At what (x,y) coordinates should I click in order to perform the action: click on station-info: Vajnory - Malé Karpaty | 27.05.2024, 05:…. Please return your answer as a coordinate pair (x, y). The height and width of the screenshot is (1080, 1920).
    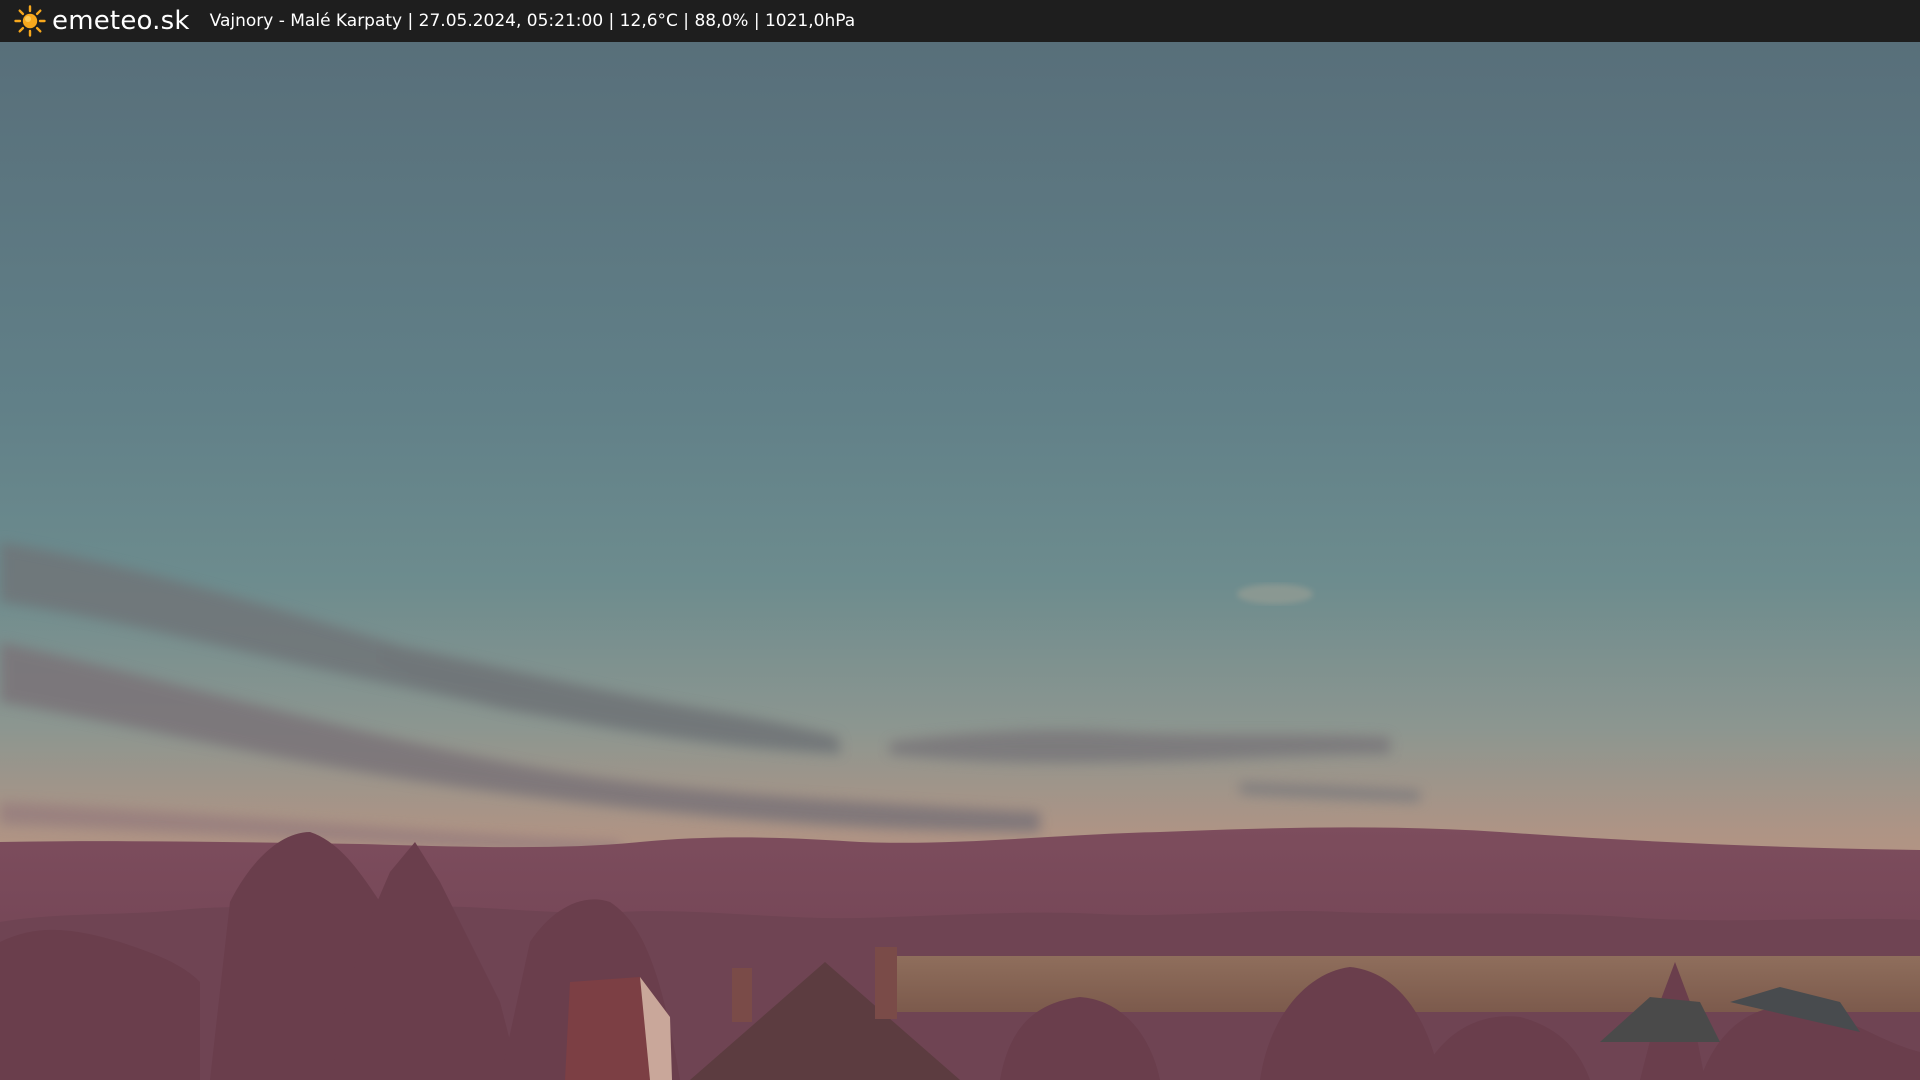
    Looking at the image, I should click on (532, 21).